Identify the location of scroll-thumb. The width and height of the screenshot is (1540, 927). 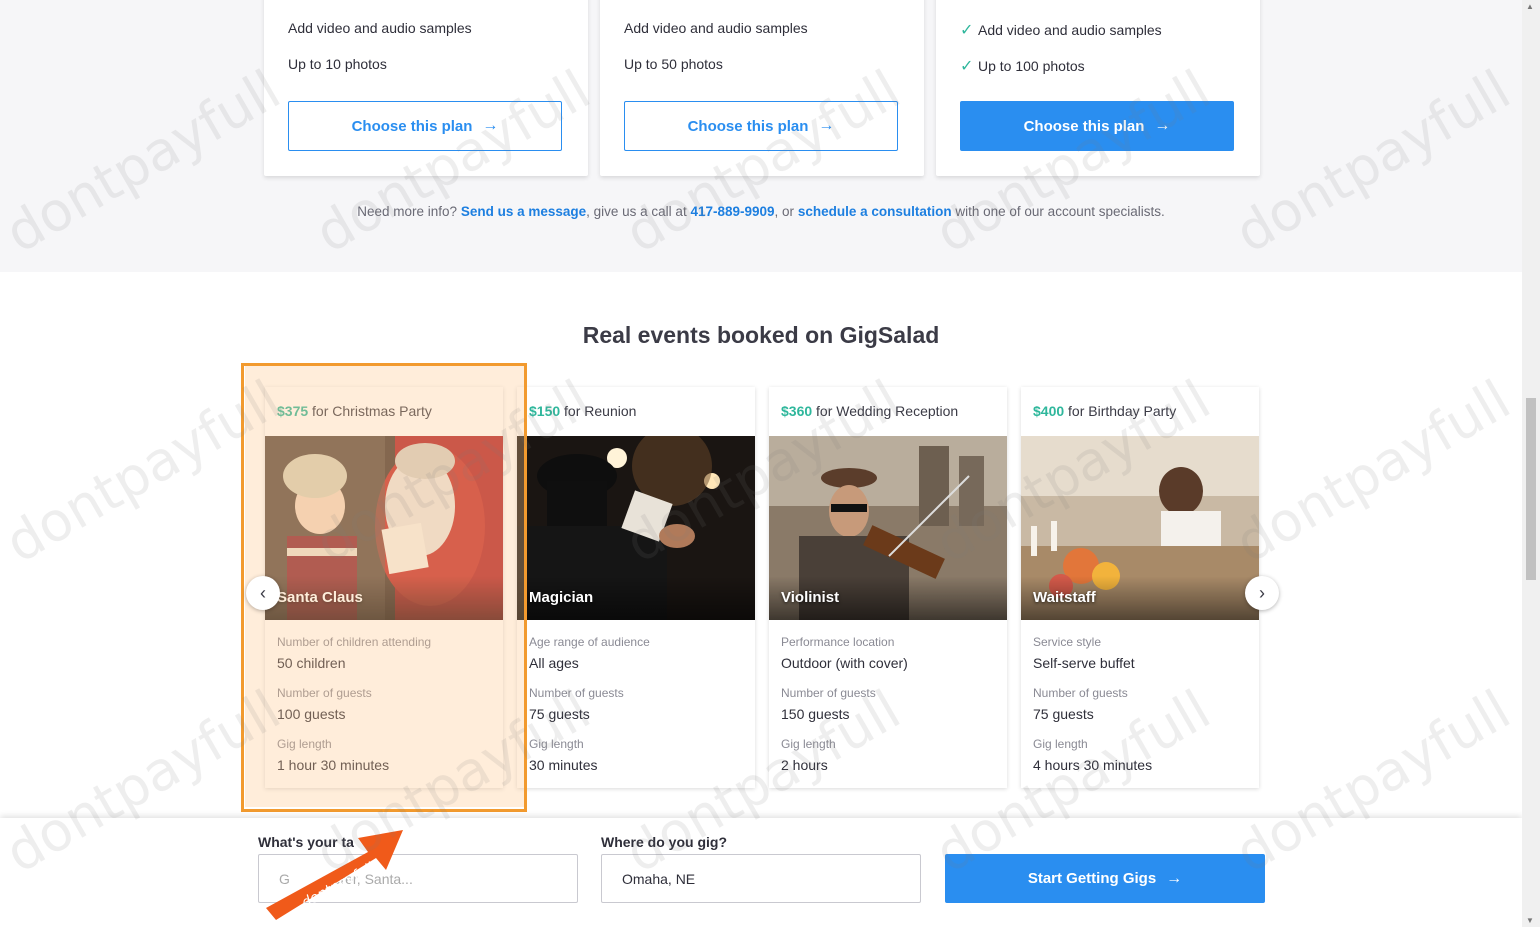
(1531, 489).